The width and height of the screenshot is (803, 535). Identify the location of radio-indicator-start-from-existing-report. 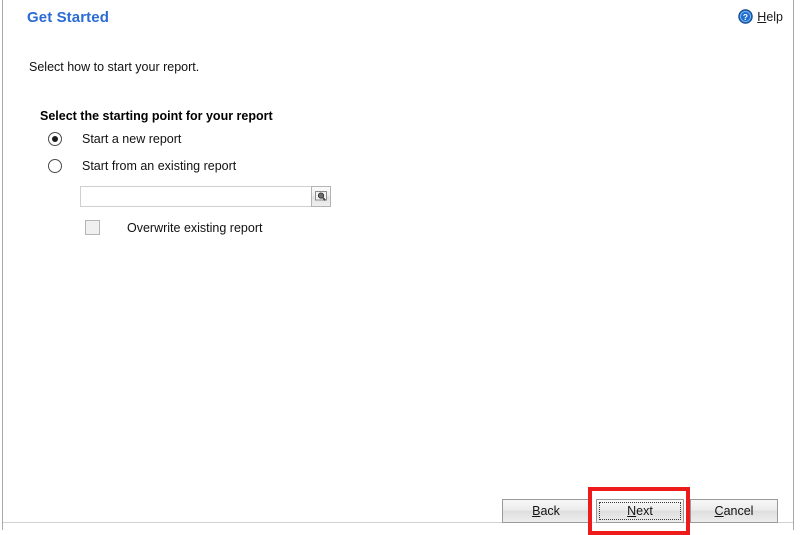
(55, 166).